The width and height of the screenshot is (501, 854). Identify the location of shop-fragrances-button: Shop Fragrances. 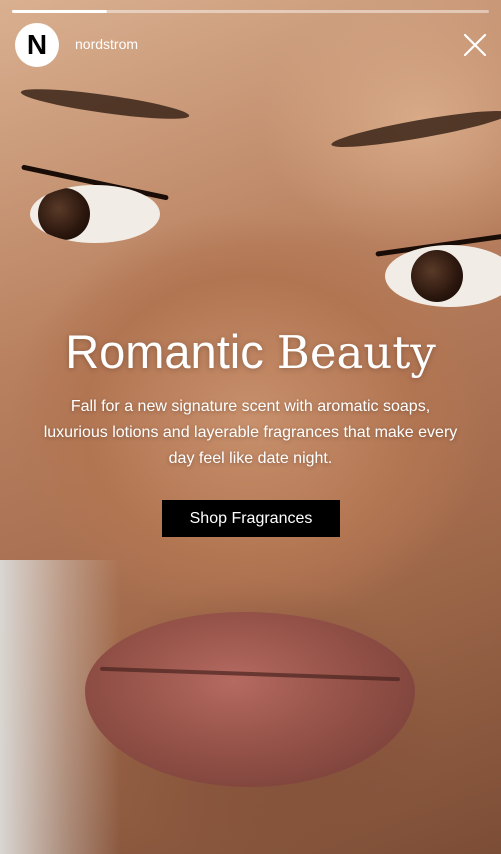
(251, 518).